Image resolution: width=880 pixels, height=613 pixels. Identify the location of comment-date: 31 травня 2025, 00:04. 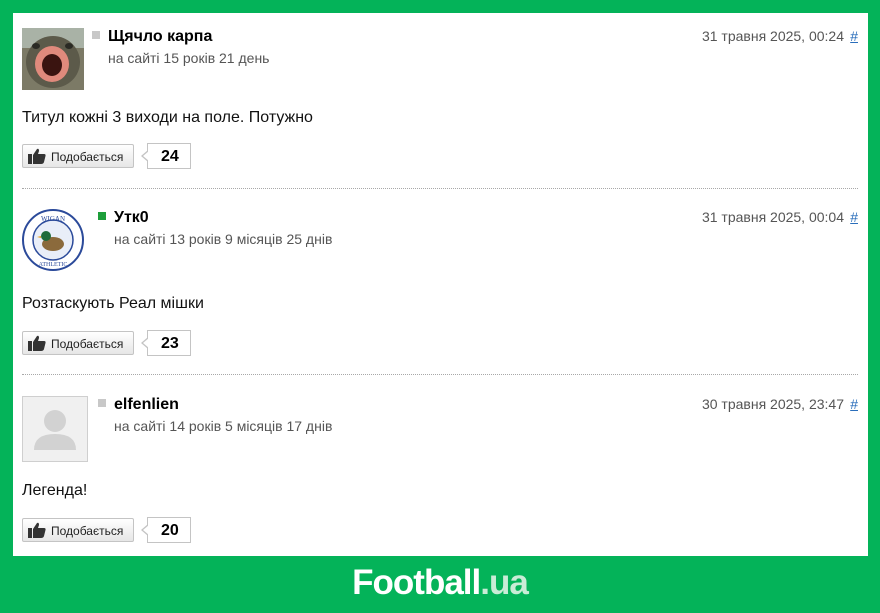
(772, 217).